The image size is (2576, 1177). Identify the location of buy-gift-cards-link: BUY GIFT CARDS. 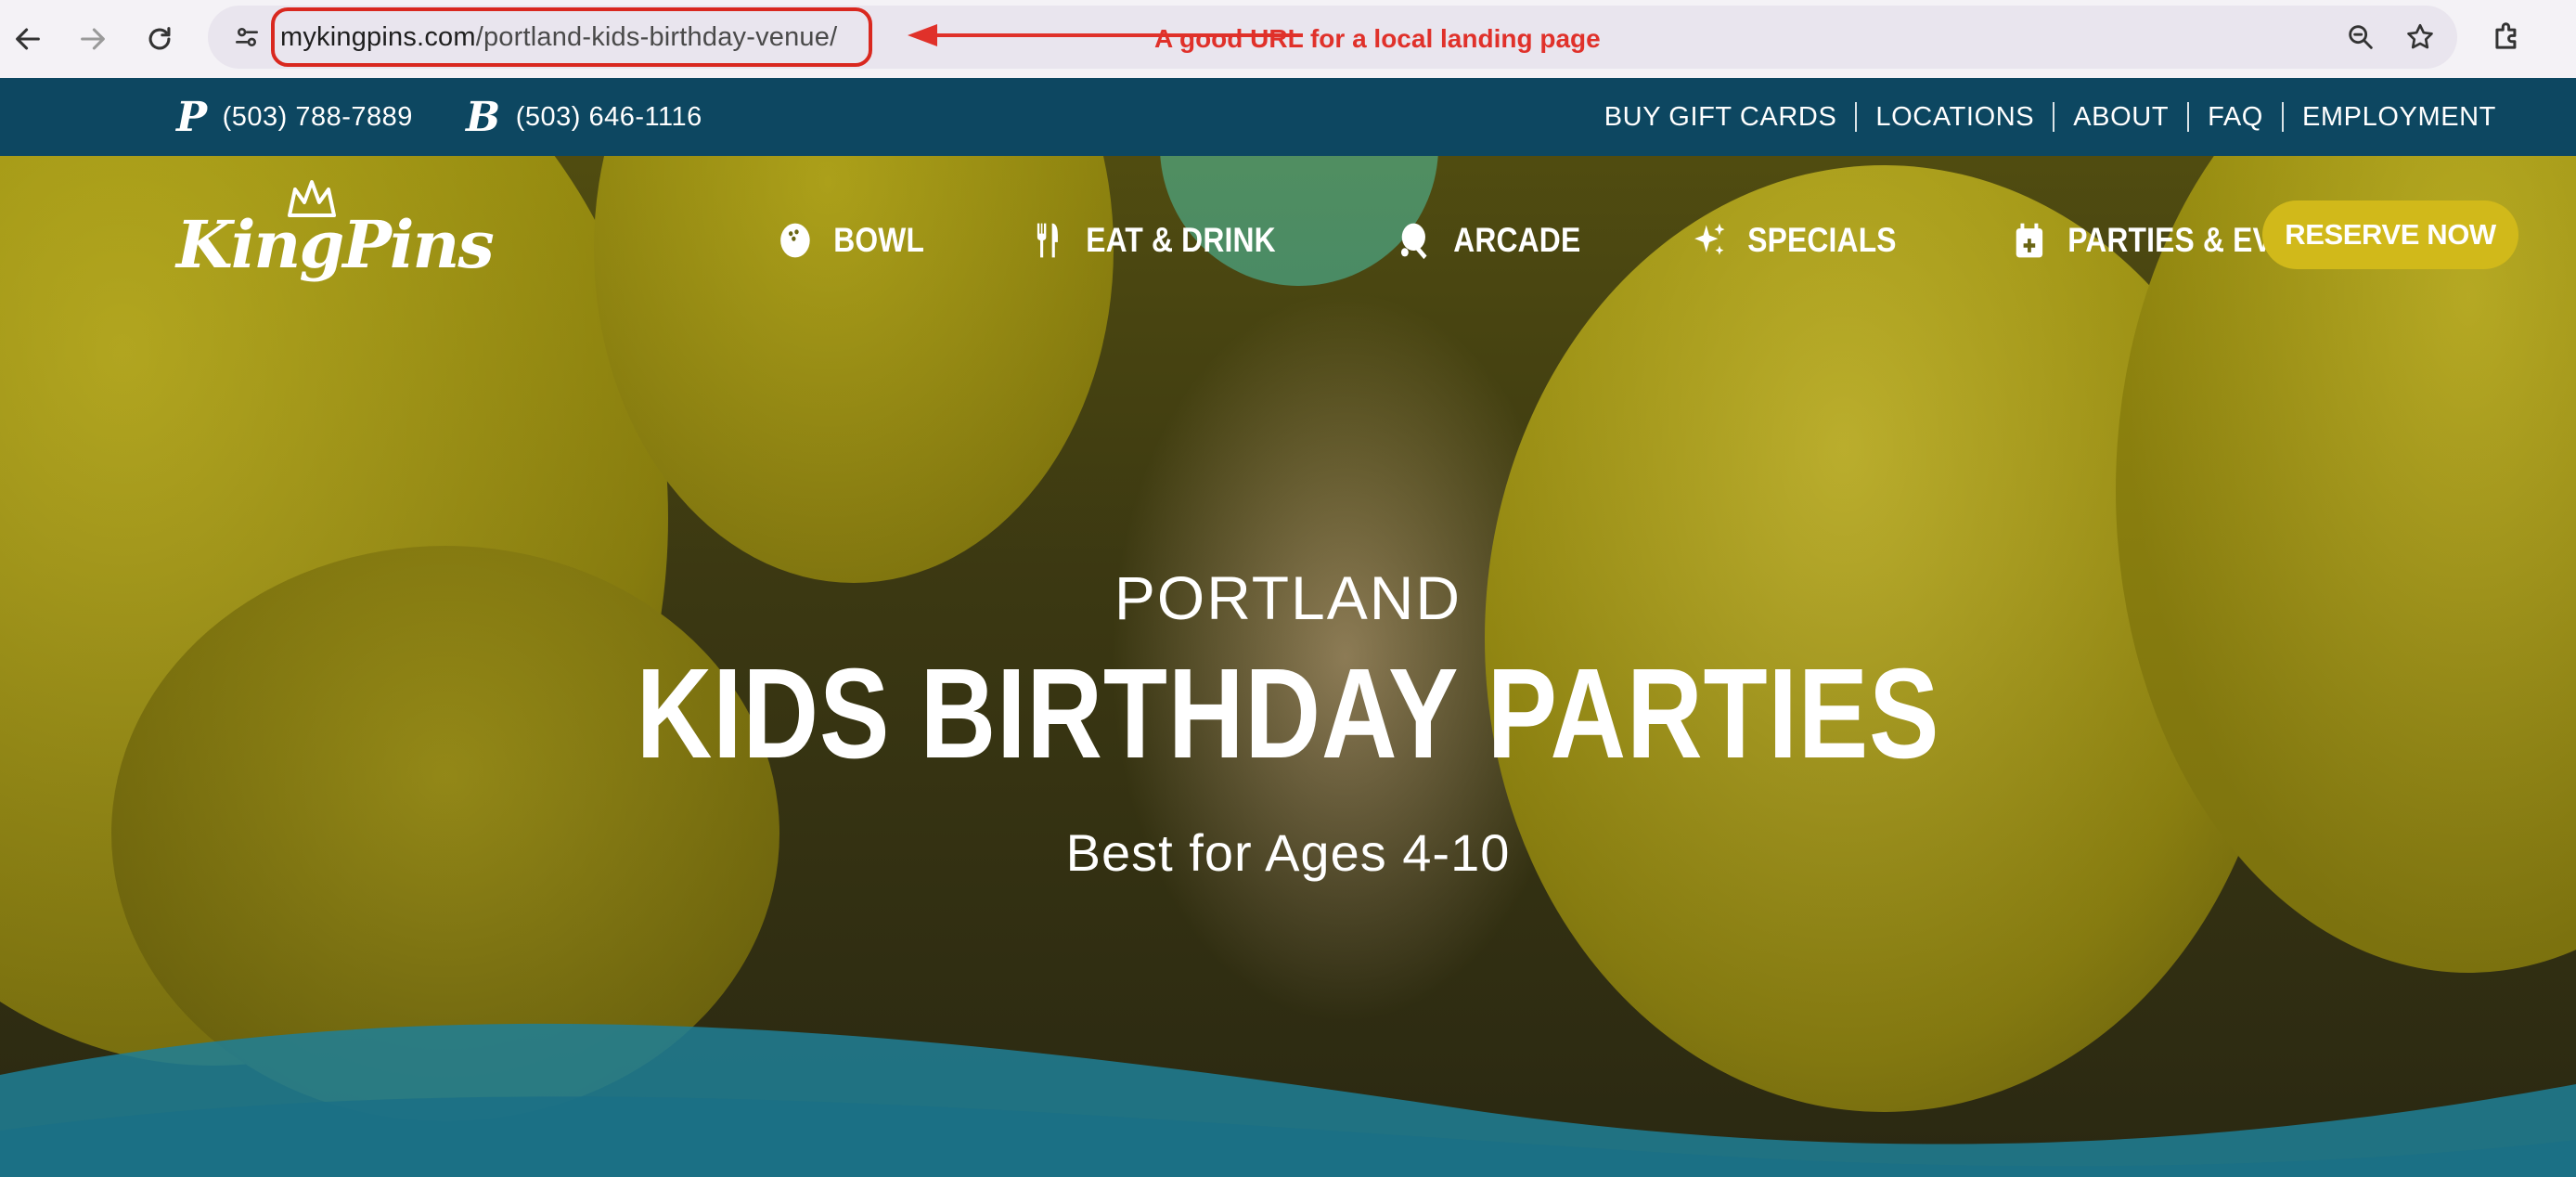
(1721, 118).